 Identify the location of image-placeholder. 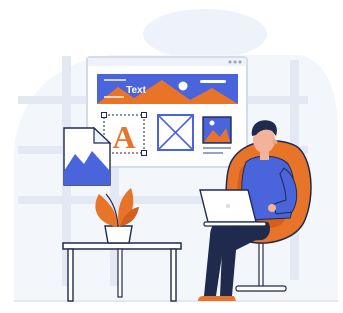
(175, 132).